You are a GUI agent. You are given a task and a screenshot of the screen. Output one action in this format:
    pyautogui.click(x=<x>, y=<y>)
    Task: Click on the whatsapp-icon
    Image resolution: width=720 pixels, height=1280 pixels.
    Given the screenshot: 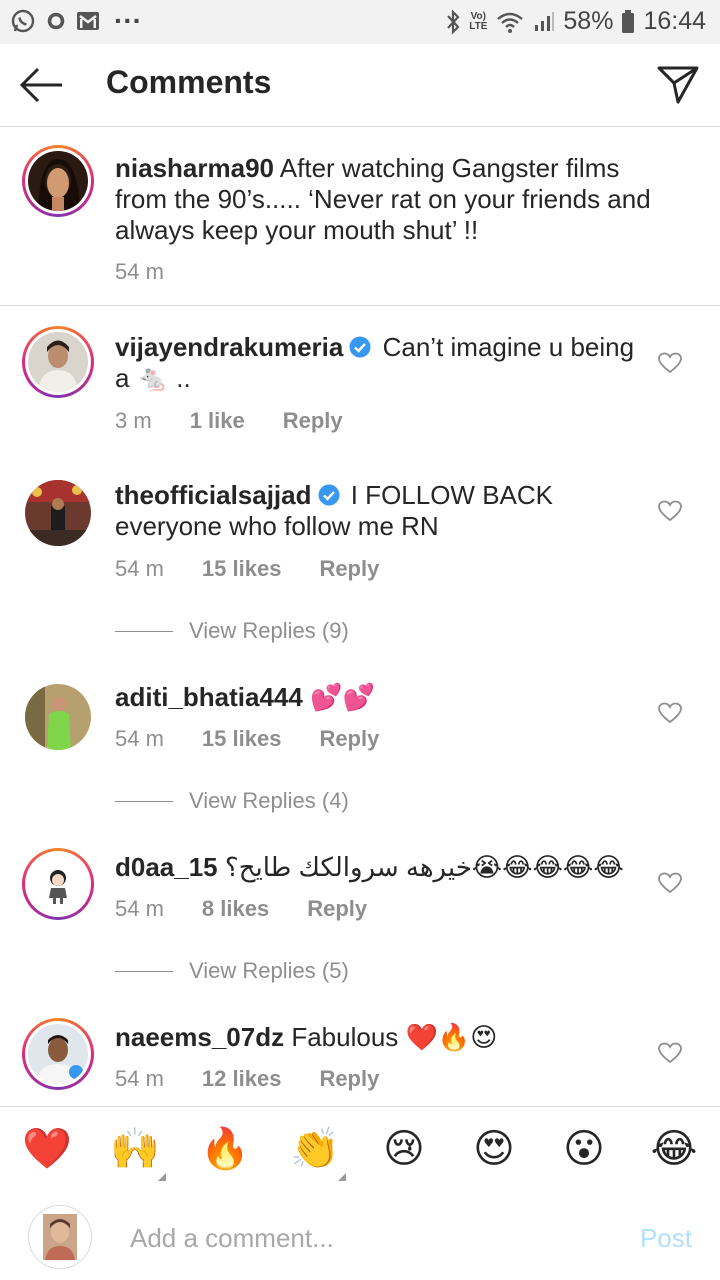 What is the action you would take?
    pyautogui.click(x=23, y=21)
    